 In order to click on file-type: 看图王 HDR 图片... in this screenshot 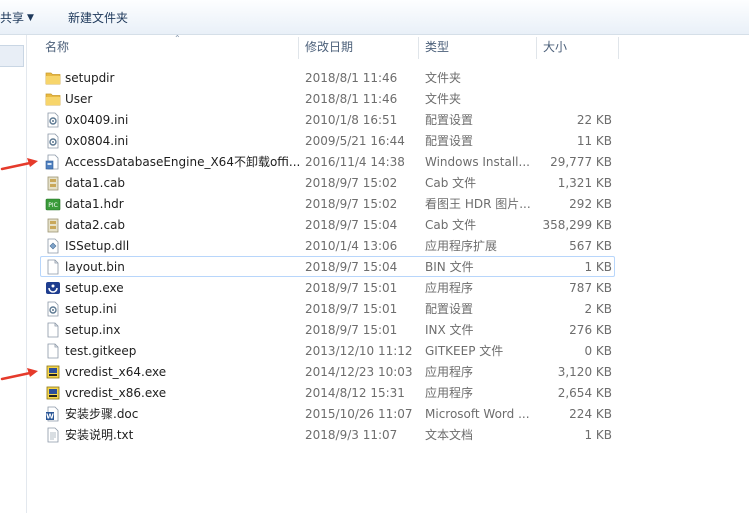, I will do `click(478, 204)`.